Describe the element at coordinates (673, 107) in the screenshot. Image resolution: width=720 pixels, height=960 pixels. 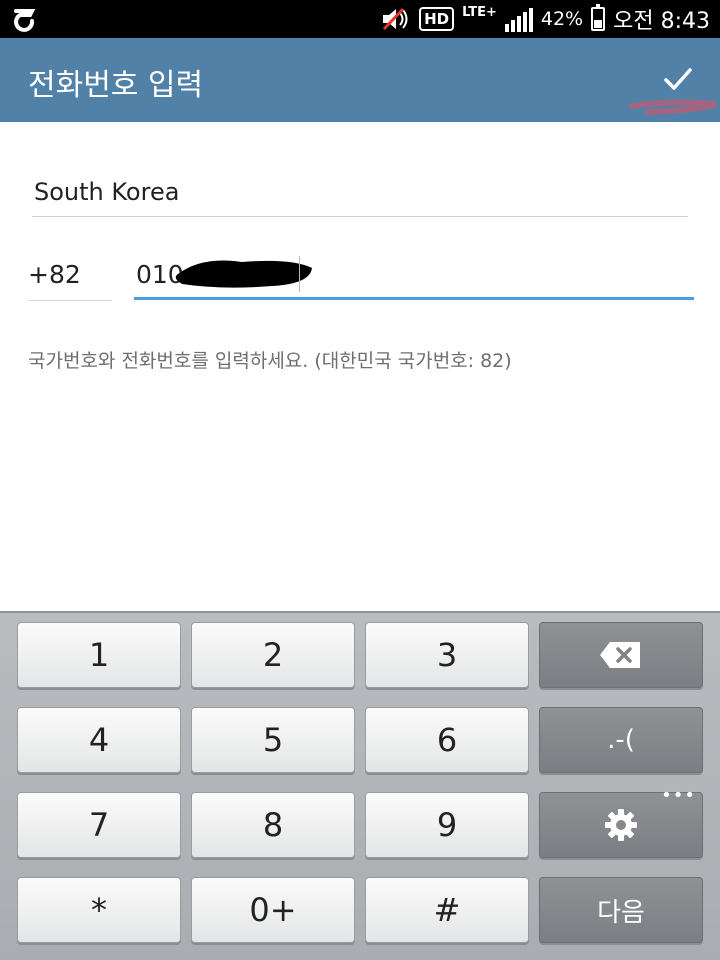
I see `annotation-mark` at that location.